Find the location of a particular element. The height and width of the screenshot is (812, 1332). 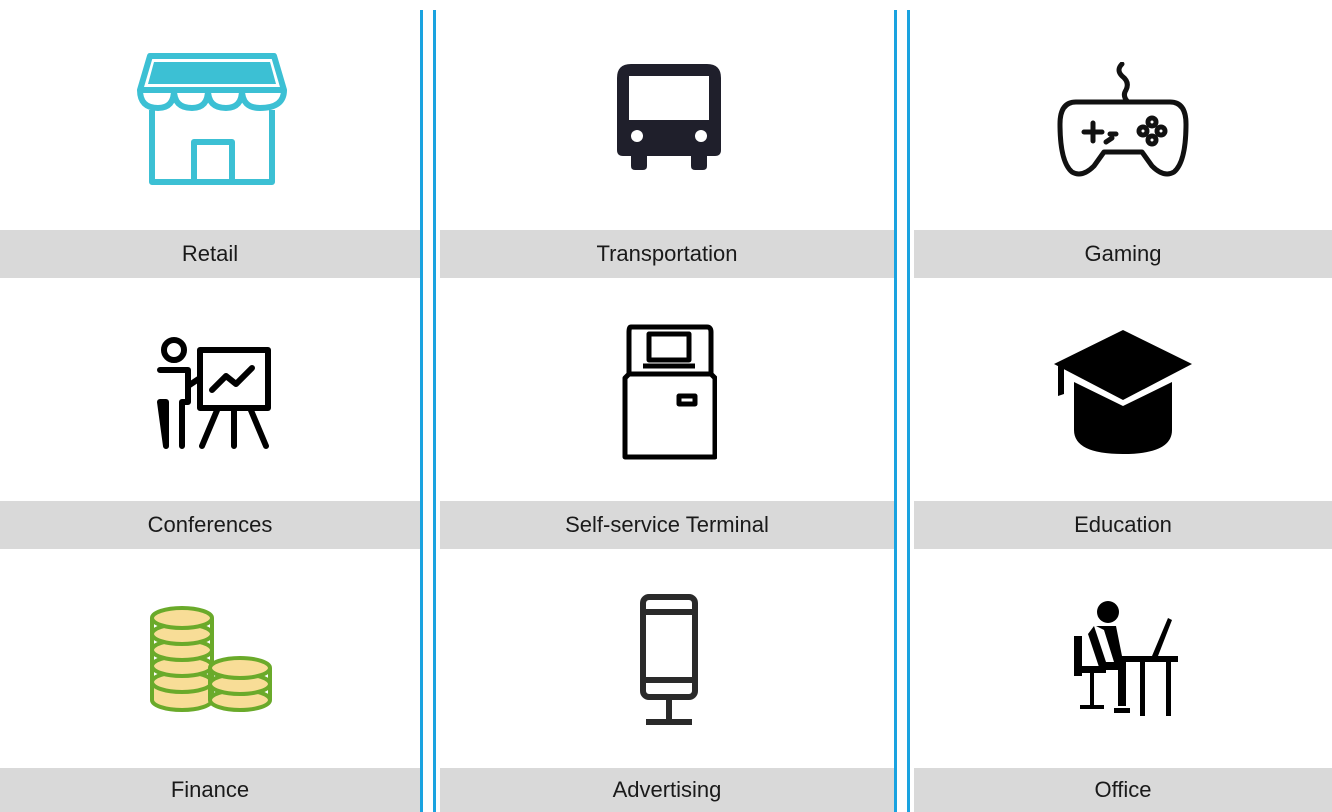

column-divider-left is located at coordinates (428, 411).